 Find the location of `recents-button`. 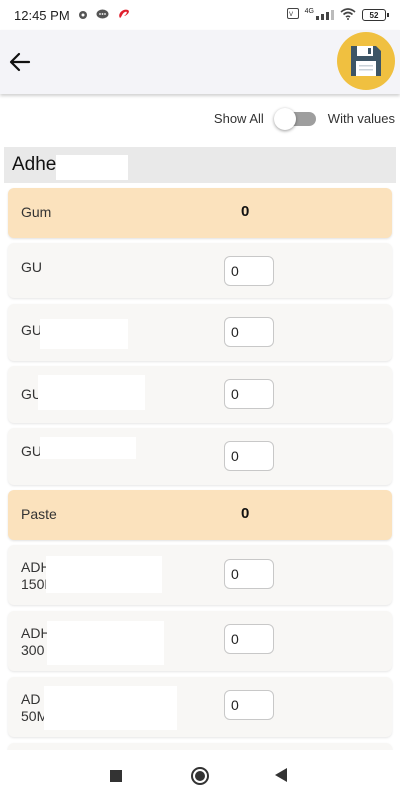

recents-button is located at coordinates (116, 778).